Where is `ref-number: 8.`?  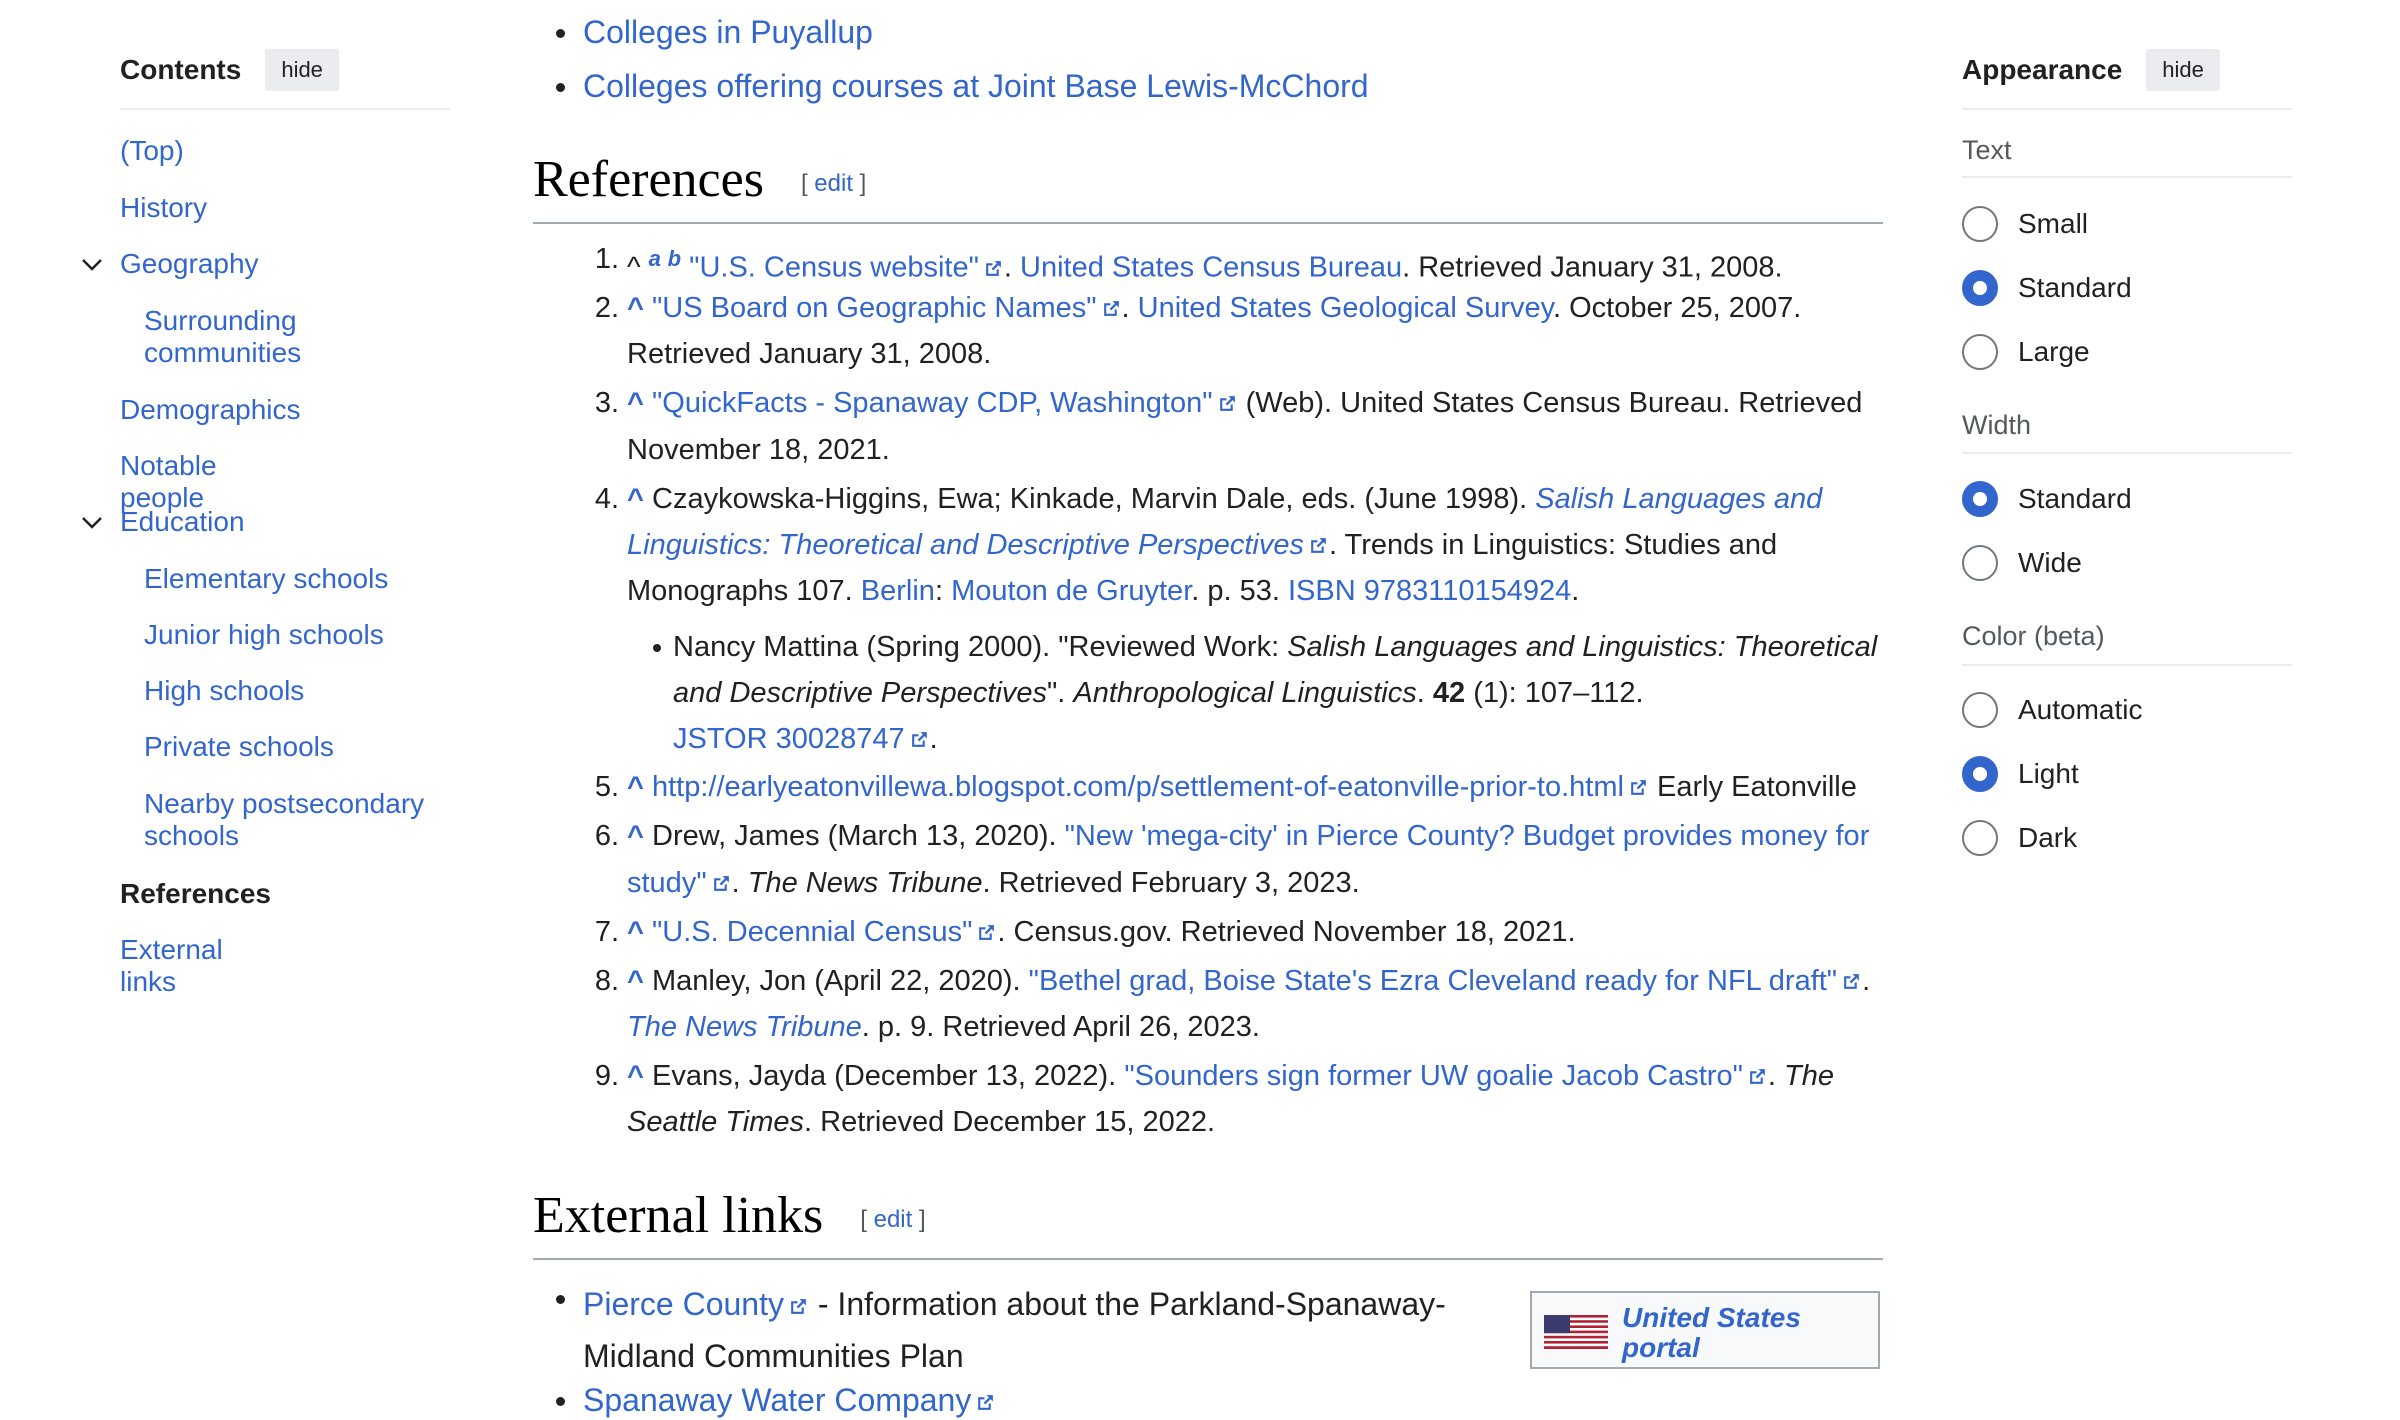
ref-number: 8. is located at coordinates (606, 981).